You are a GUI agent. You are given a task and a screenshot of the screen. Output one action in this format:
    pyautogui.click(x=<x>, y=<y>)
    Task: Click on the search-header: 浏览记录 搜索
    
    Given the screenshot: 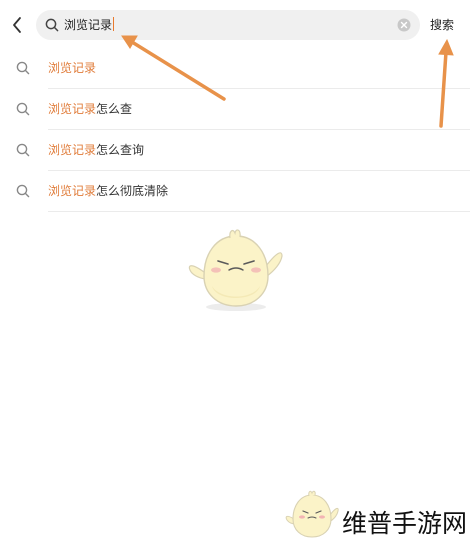 What is the action you would take?
    pyautogui.click(x=235, y=25)
    